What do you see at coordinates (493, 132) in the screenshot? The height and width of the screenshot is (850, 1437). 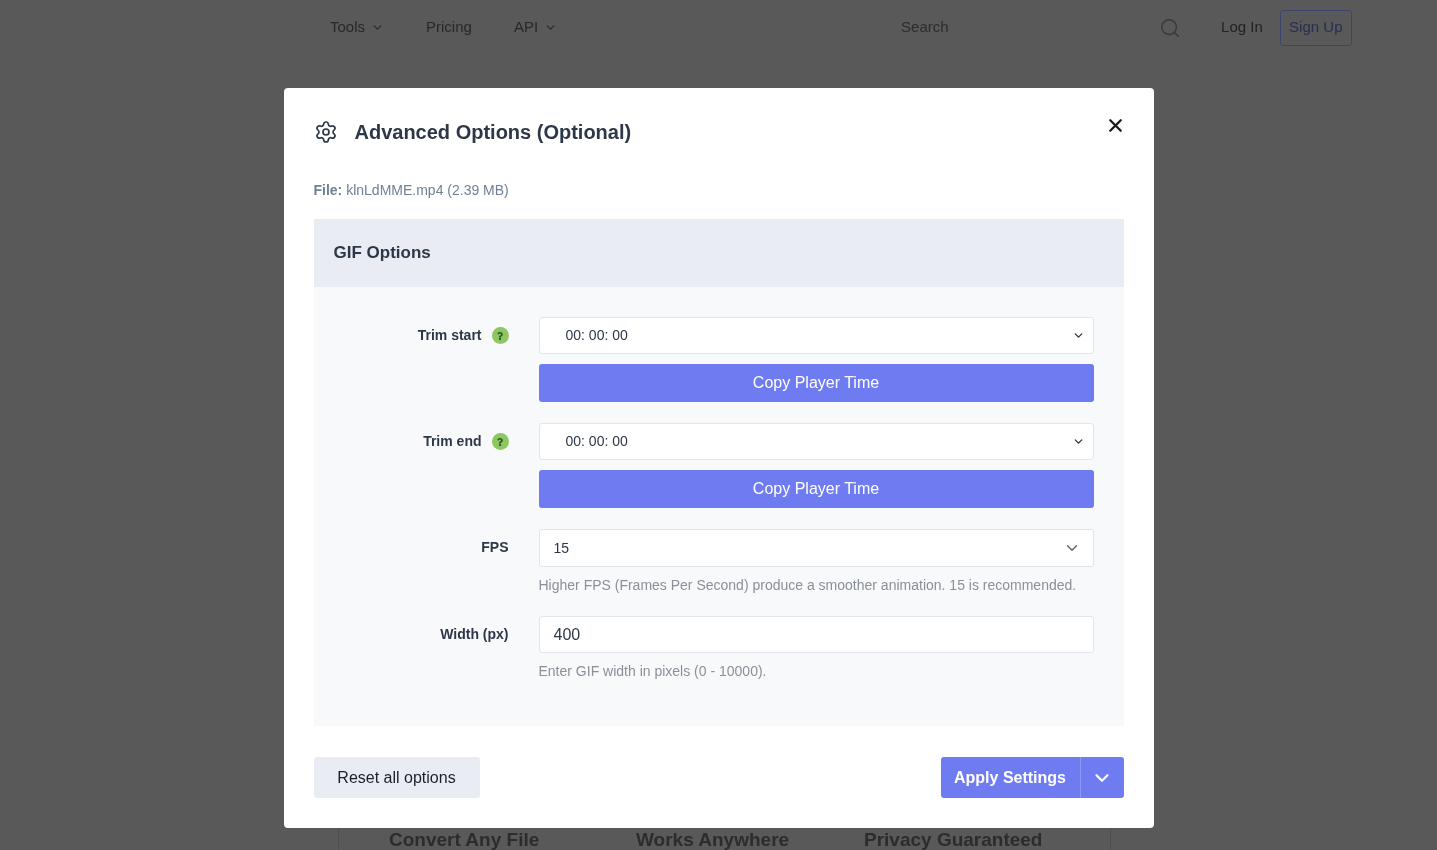 I see `dialog-title: Advanced Options (Optional)` at bounding box center [493, 132].